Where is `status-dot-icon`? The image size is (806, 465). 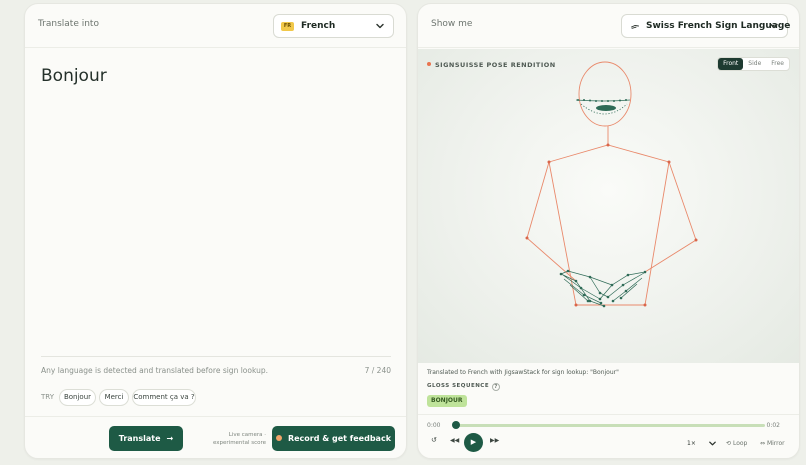
status-dot-icon is located at coordinates (429, 64).